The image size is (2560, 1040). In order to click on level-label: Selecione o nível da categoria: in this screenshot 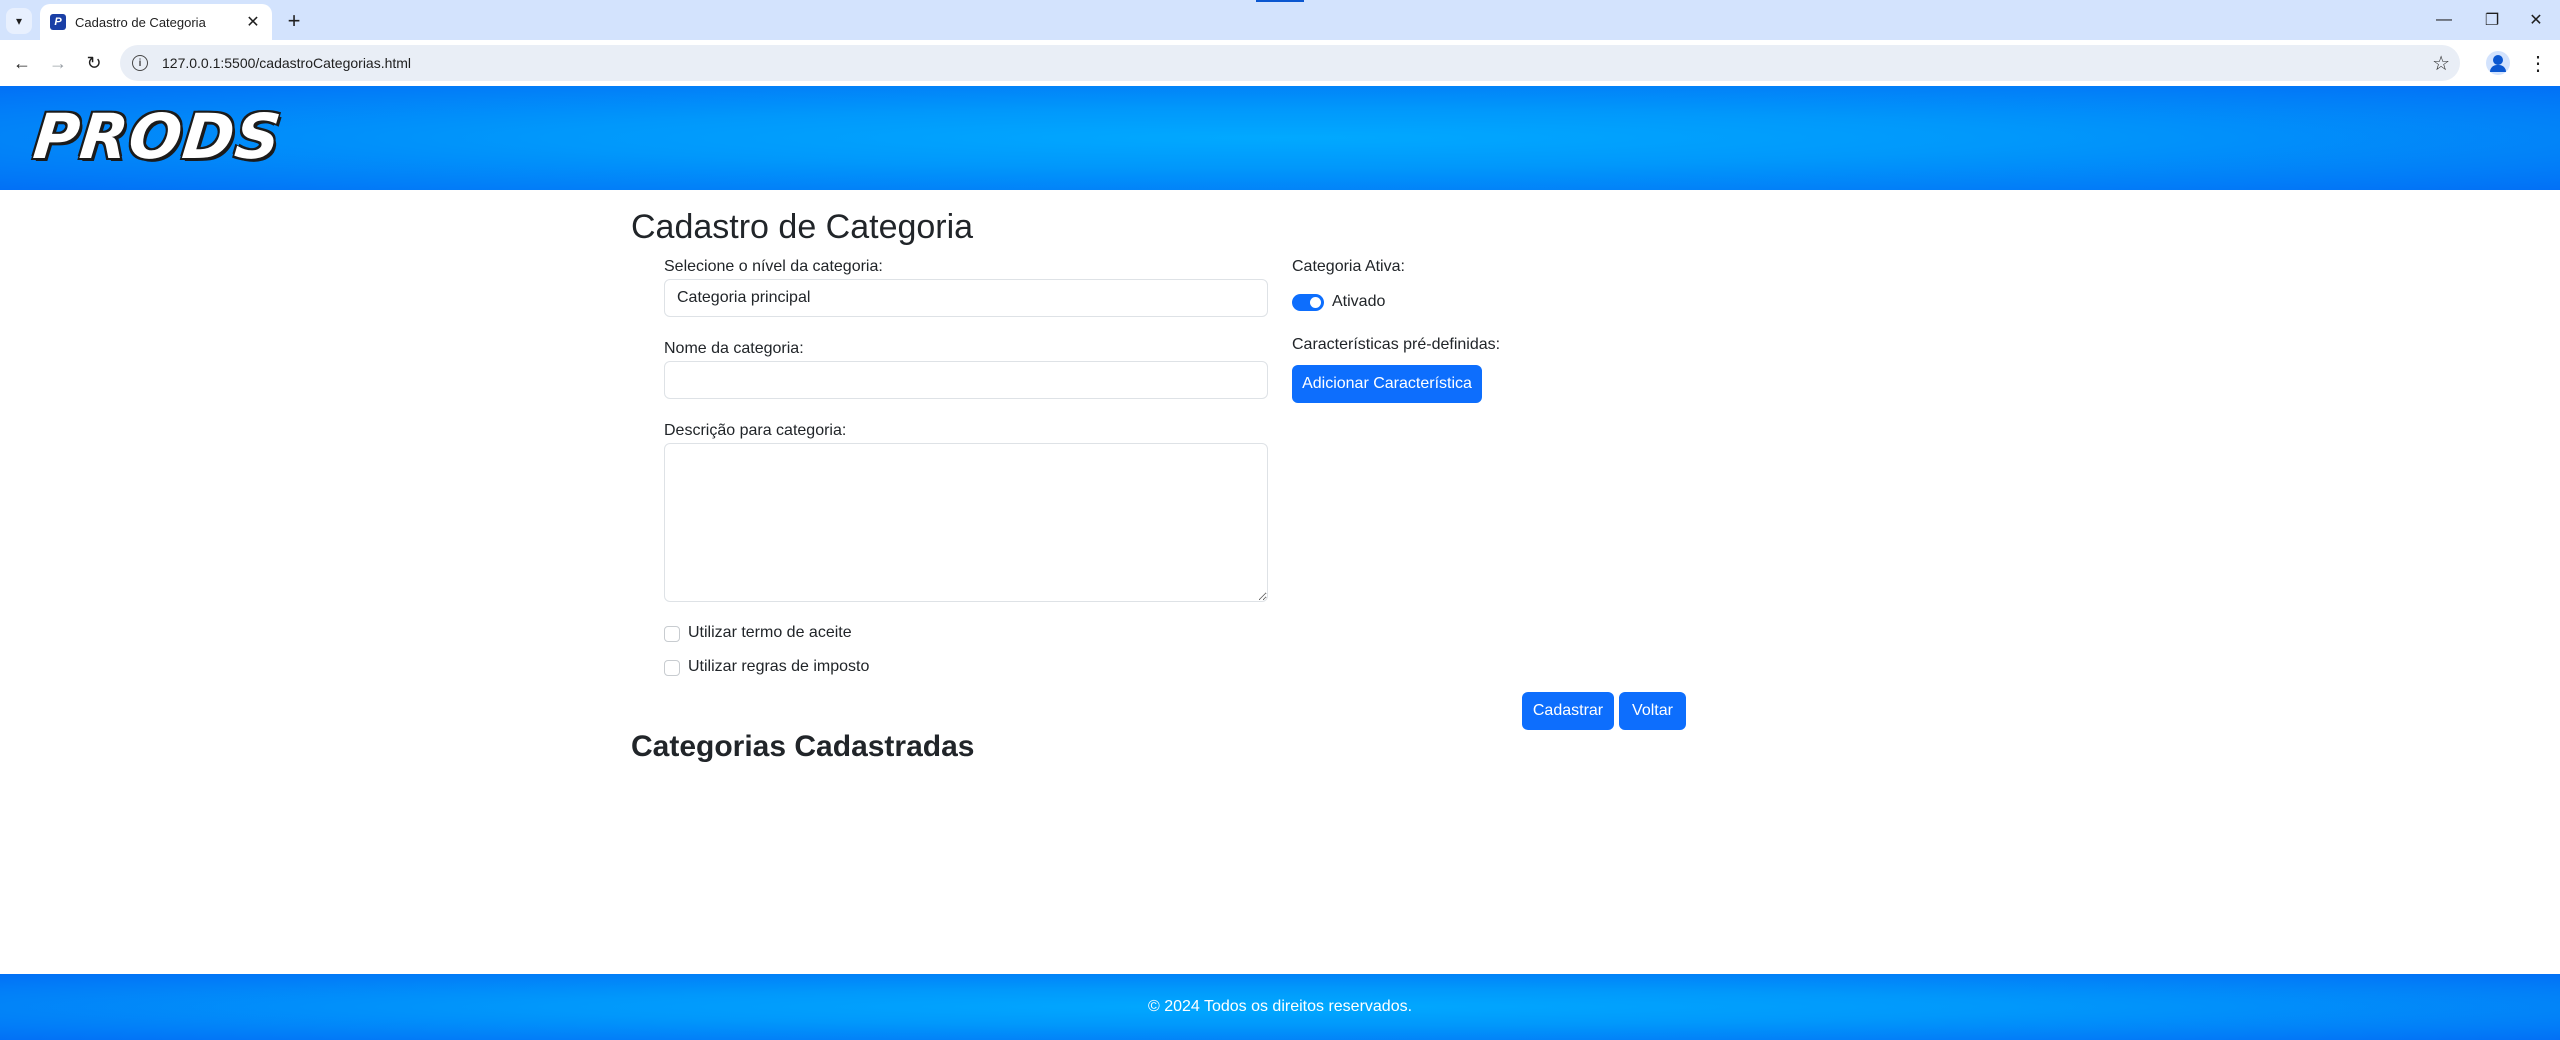, I will do `click(773, 266)`.